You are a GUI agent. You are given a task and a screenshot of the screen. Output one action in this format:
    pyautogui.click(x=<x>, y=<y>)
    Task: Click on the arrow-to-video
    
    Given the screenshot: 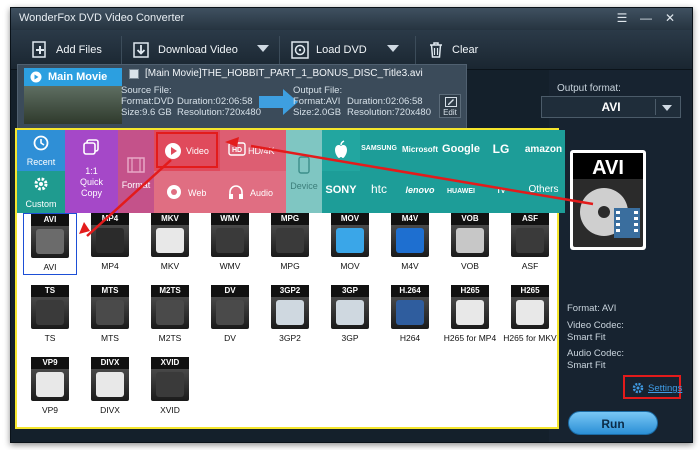 What is the action you would take?
    pyautogui.click(x=422, y=175)
    